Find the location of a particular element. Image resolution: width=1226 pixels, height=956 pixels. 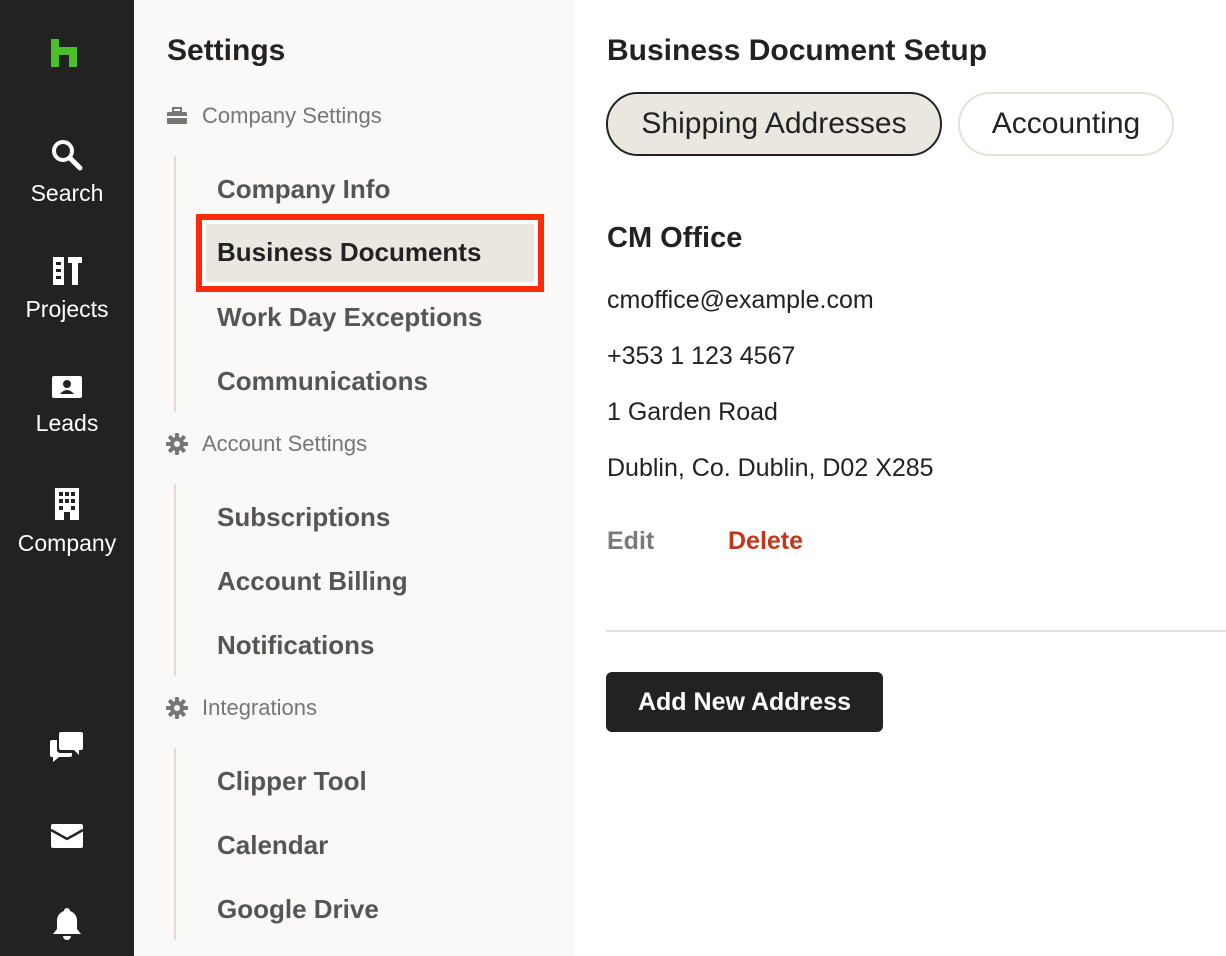

edit-address-link: Edit is located at coordinates (630, 541).